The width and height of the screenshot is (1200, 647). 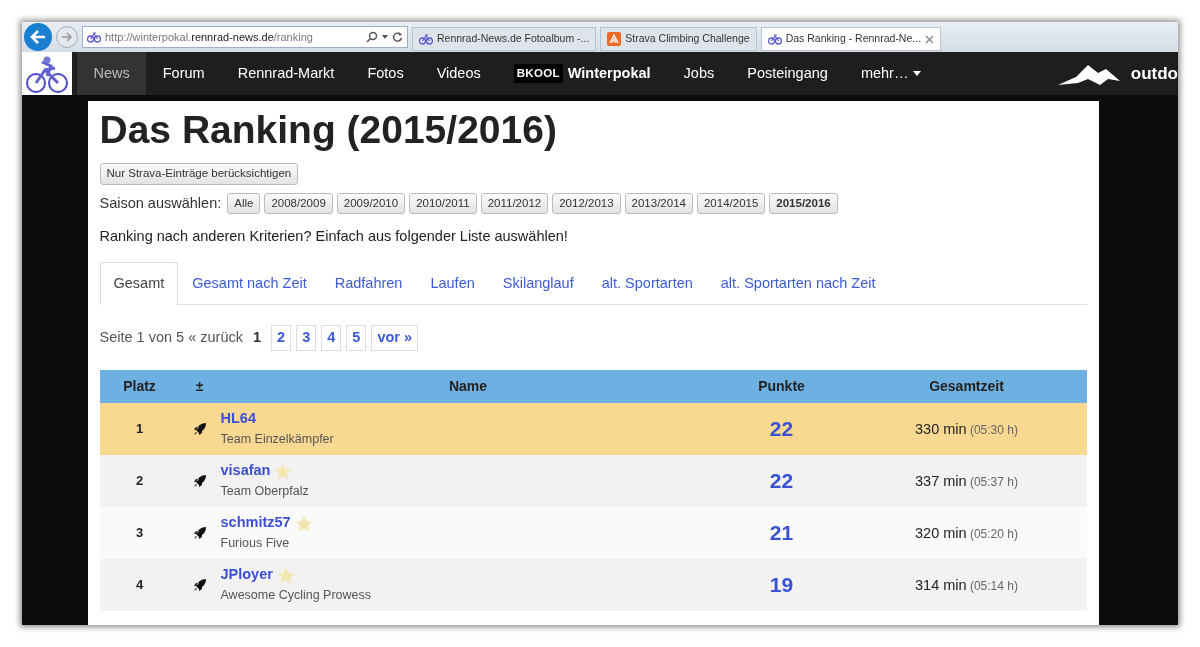 What do you see at coordinates (331, 337) in the screenshot?
I see `page-link: 4` at bounding box center [331, 337].